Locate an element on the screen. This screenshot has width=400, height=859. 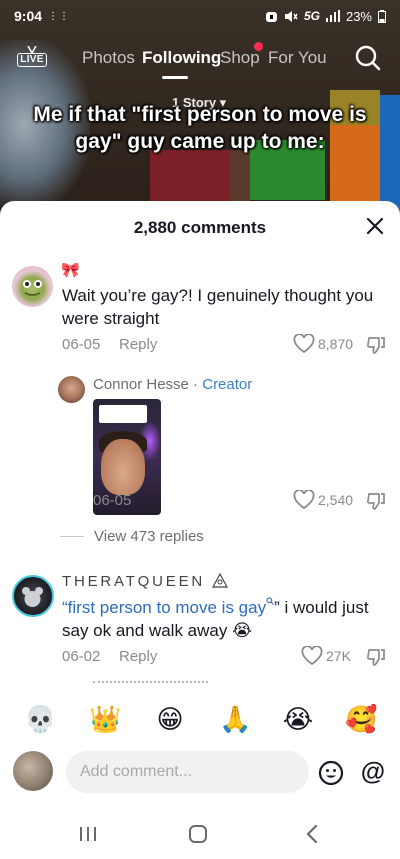
divider-line is located at coordinates (72, 536).